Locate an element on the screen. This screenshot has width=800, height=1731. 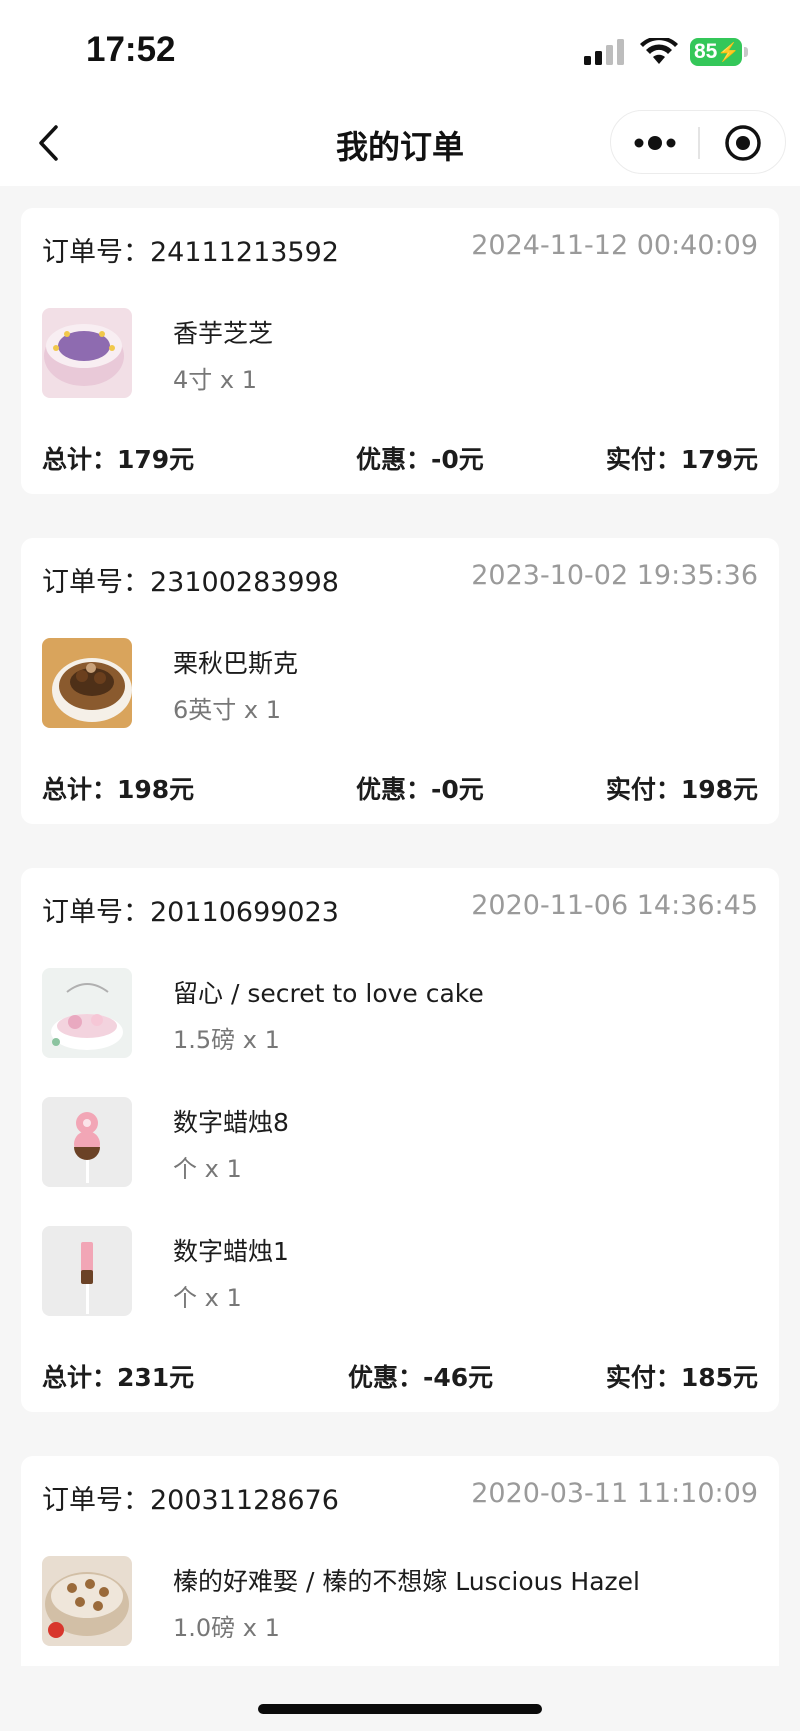
order-item: 数字蜡烛8 个 x 1 is located at coordinates (400, 1143).